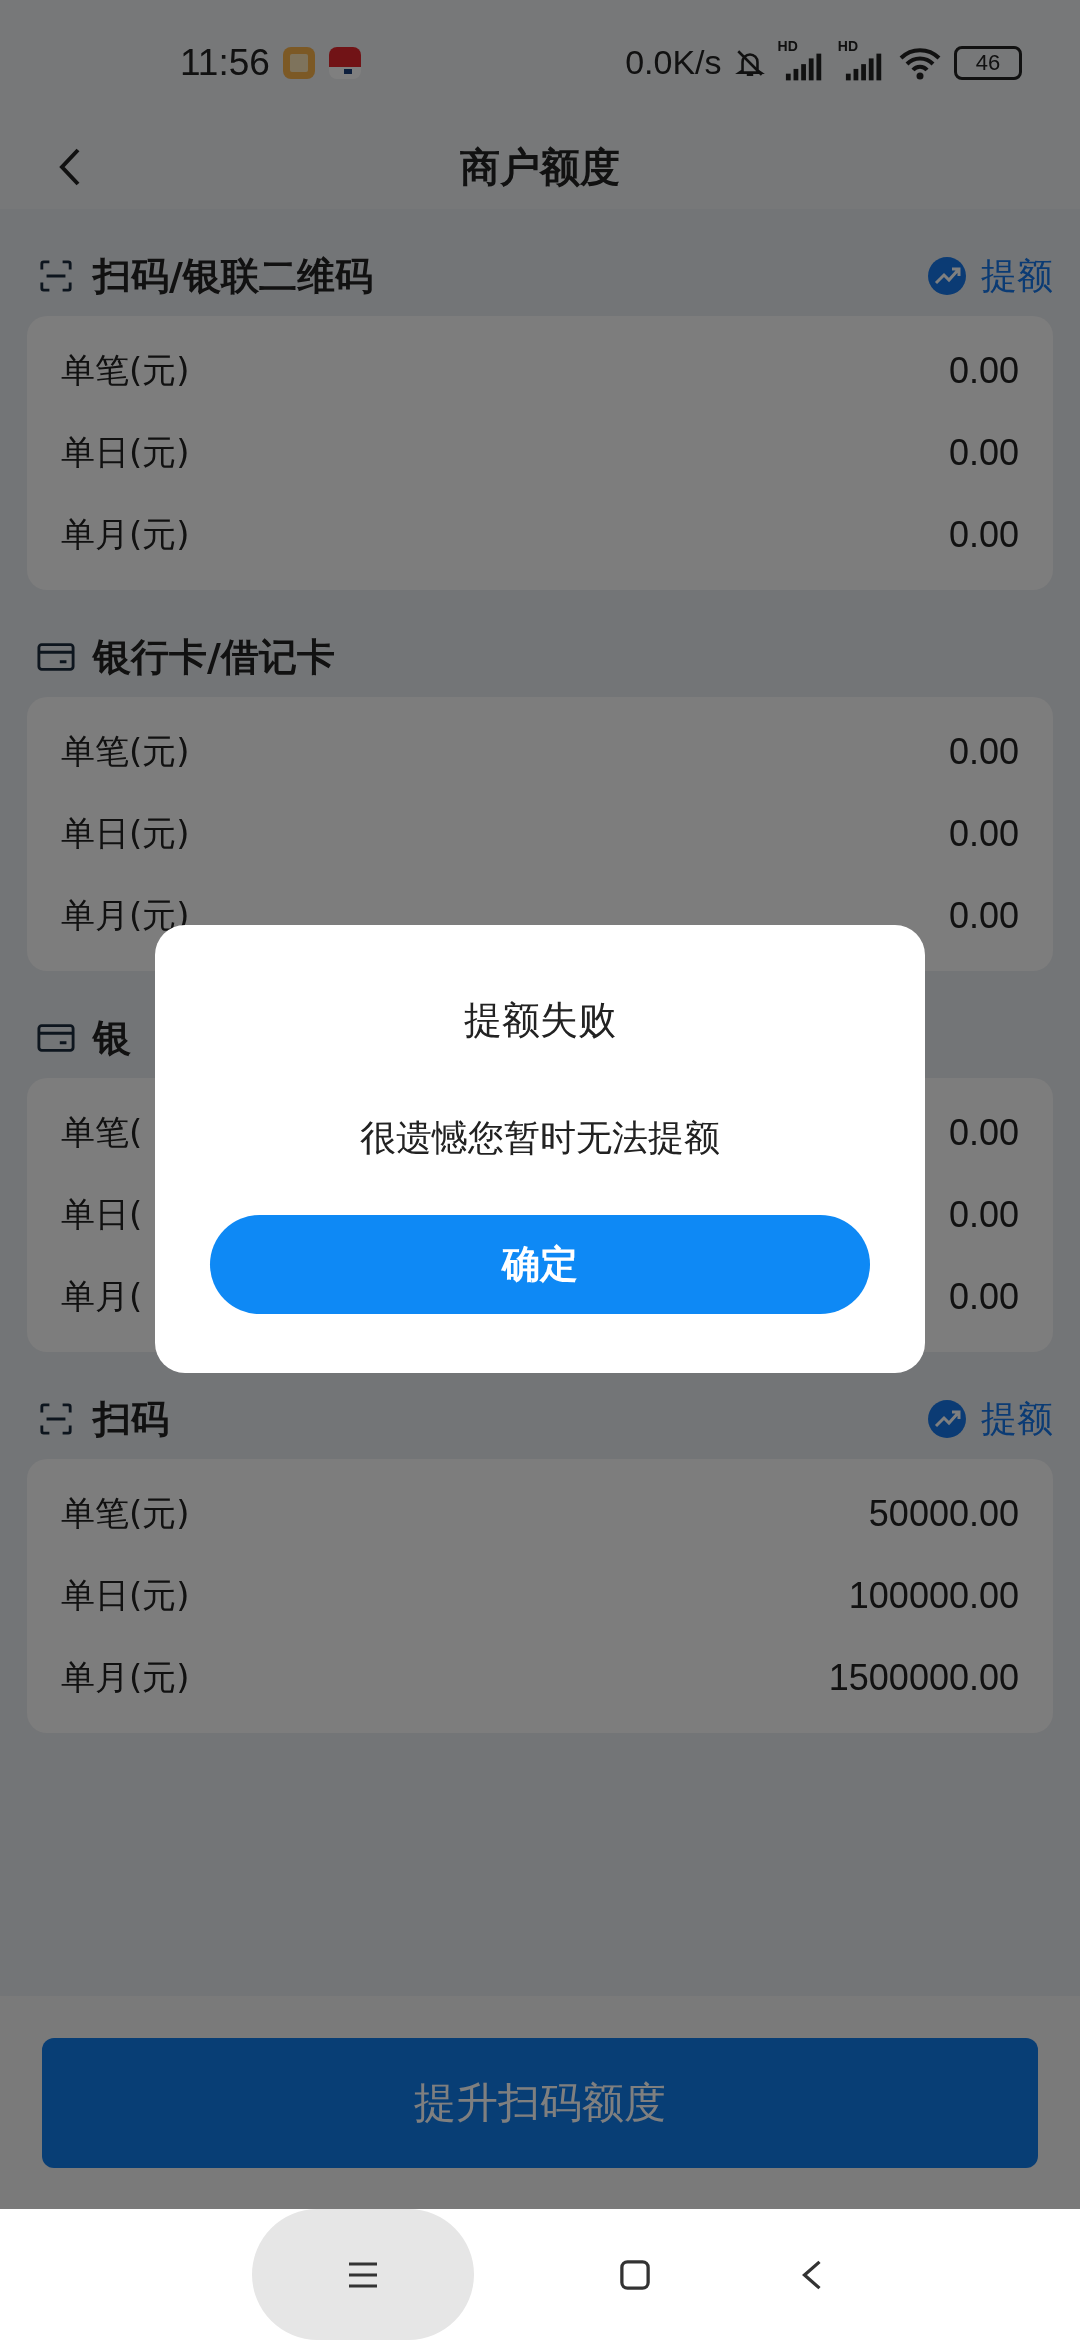  Describe the element at coordinates (540, 1264) in the screenshot. I see `confirm-button: 确定` at that location.